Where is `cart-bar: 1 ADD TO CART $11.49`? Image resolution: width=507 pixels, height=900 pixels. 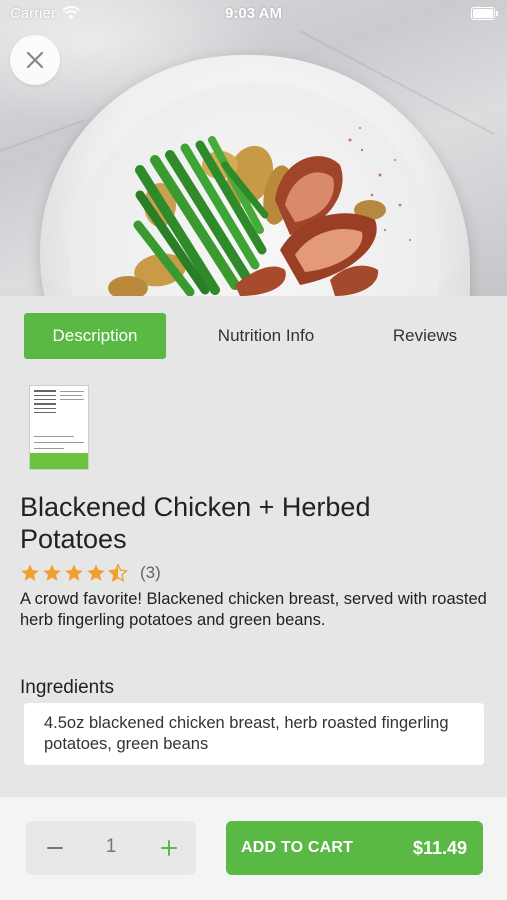
cart-bar: 1 ADD TO CART $11.49 is located at coordinates (253, 848).